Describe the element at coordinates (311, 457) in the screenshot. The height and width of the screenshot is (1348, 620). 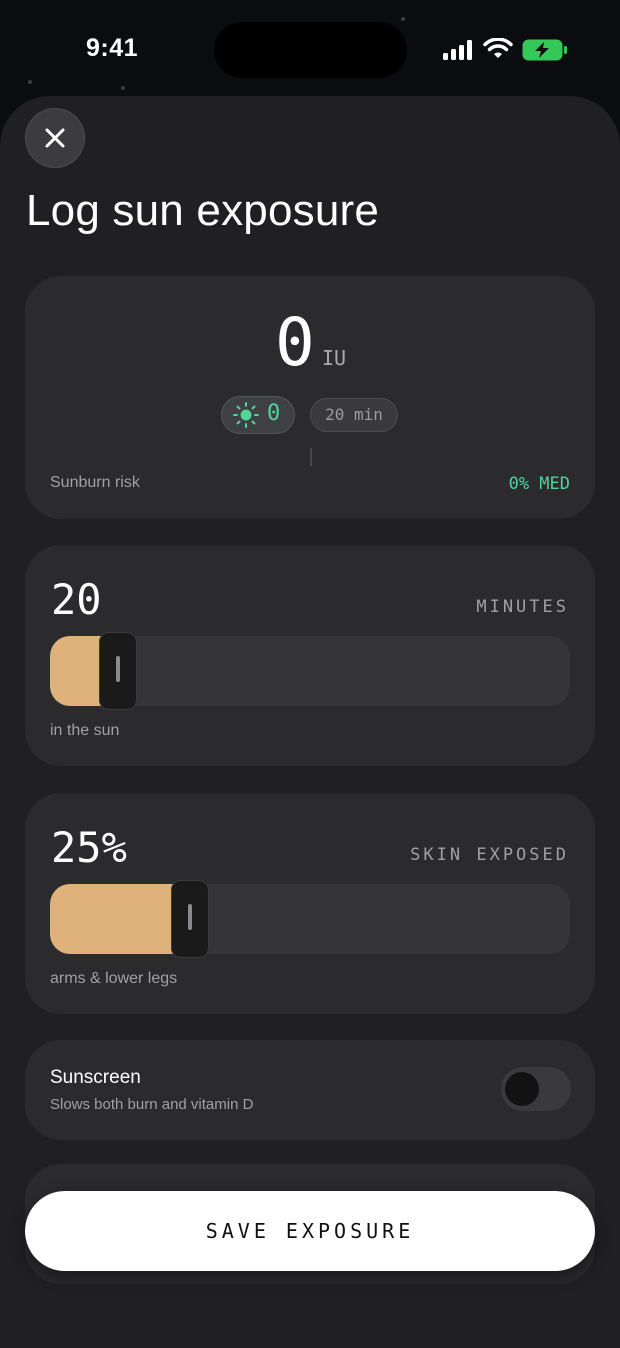
I see `risk-marker` at that location.